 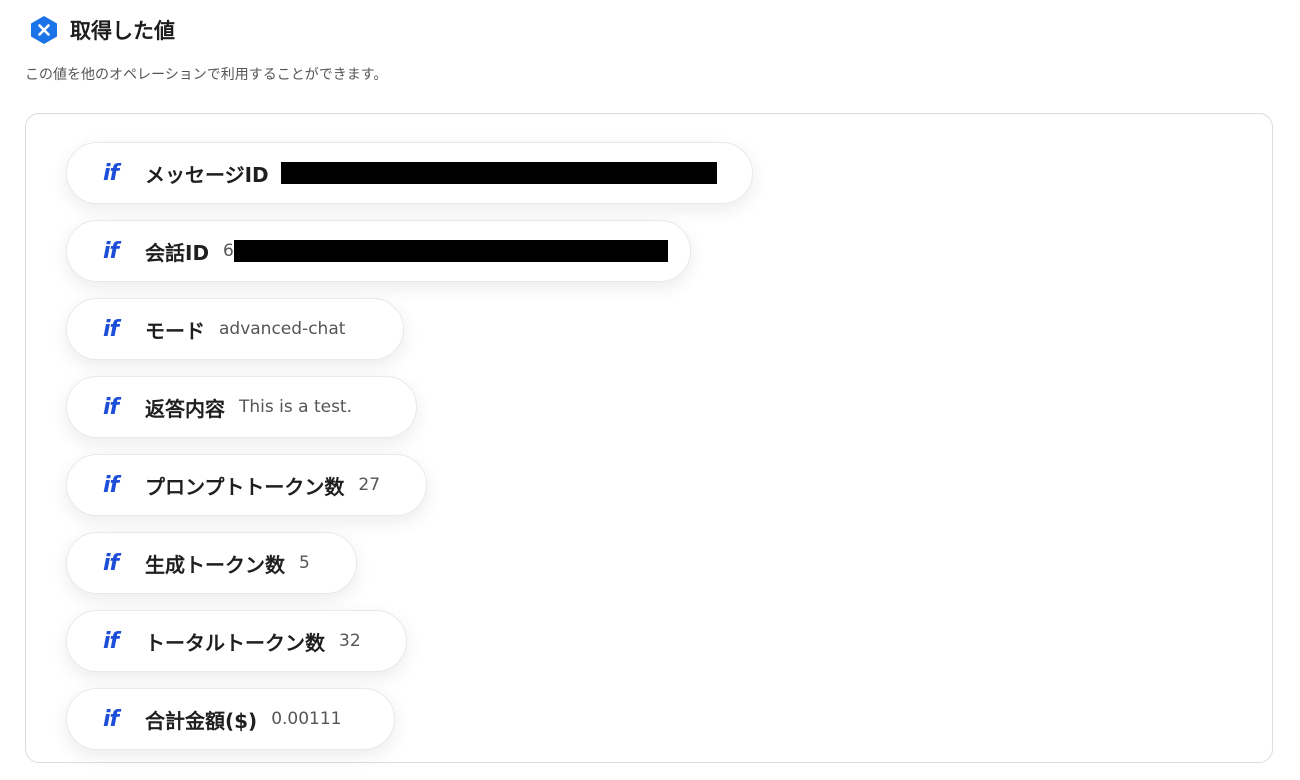 I want to click on field-label: プロンプトトークン数, so click(x=245, y=486).